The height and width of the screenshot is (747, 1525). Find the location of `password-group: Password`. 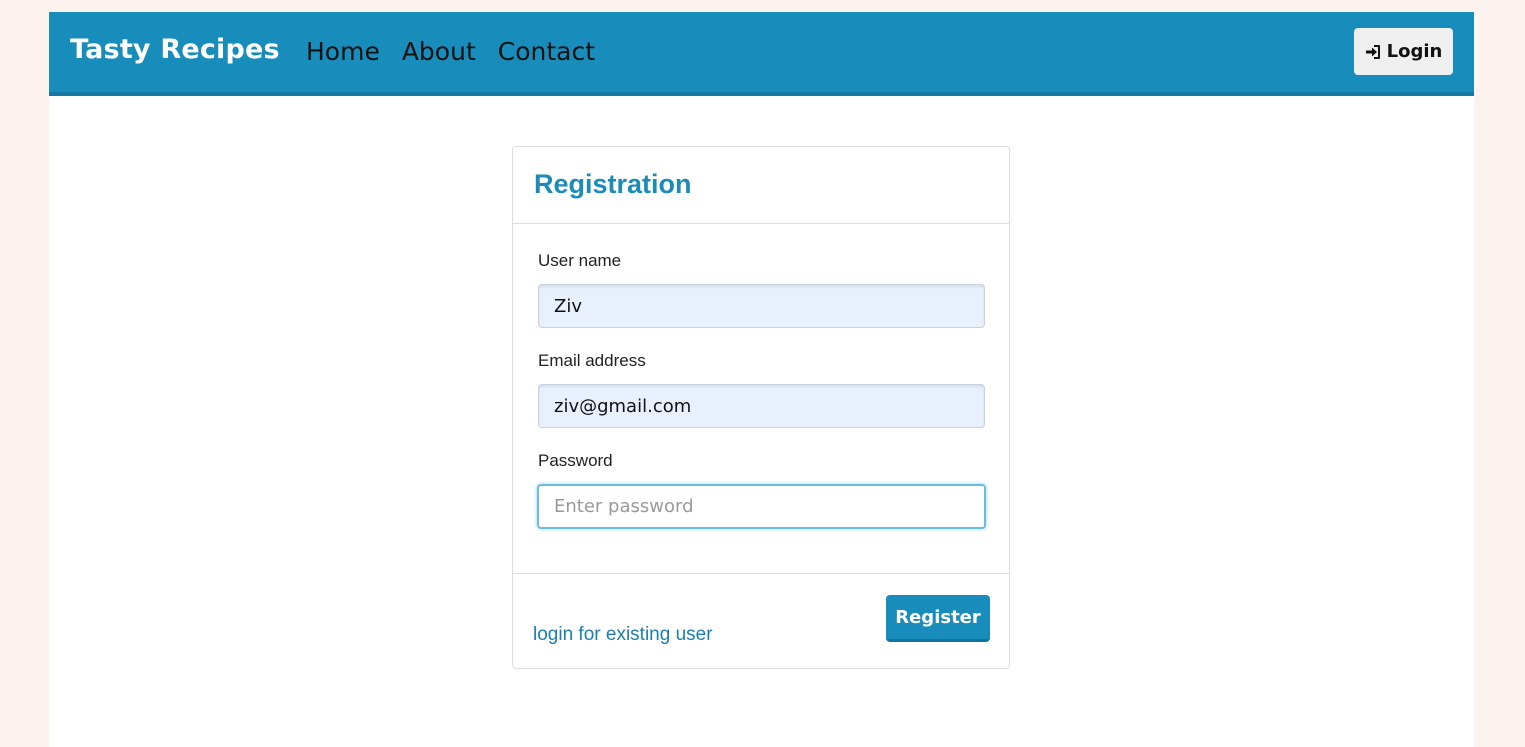

password-group: Password is located at coordinates (761, 490).